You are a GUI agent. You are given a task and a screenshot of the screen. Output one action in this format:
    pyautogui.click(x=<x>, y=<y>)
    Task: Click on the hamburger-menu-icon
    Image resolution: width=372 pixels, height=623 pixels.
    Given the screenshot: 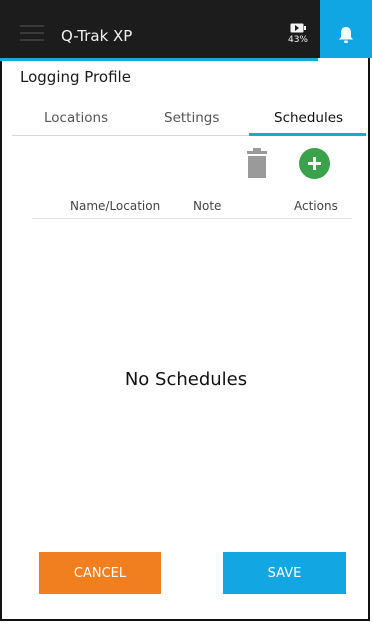 What is the action you would take?
    pyautogui.click(x=32, y=34)
    